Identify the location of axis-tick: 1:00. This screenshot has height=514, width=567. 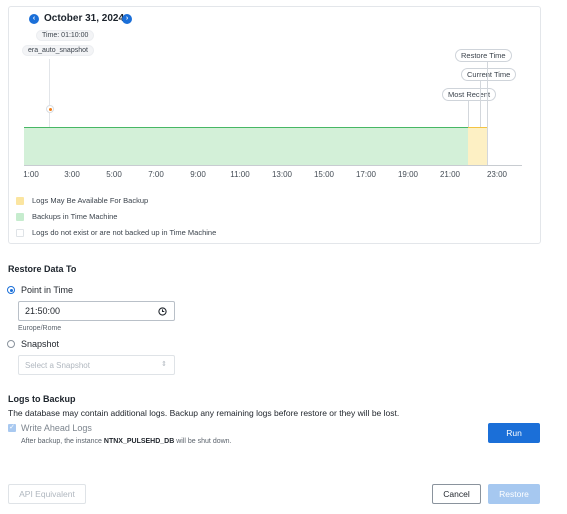
(31, 174).